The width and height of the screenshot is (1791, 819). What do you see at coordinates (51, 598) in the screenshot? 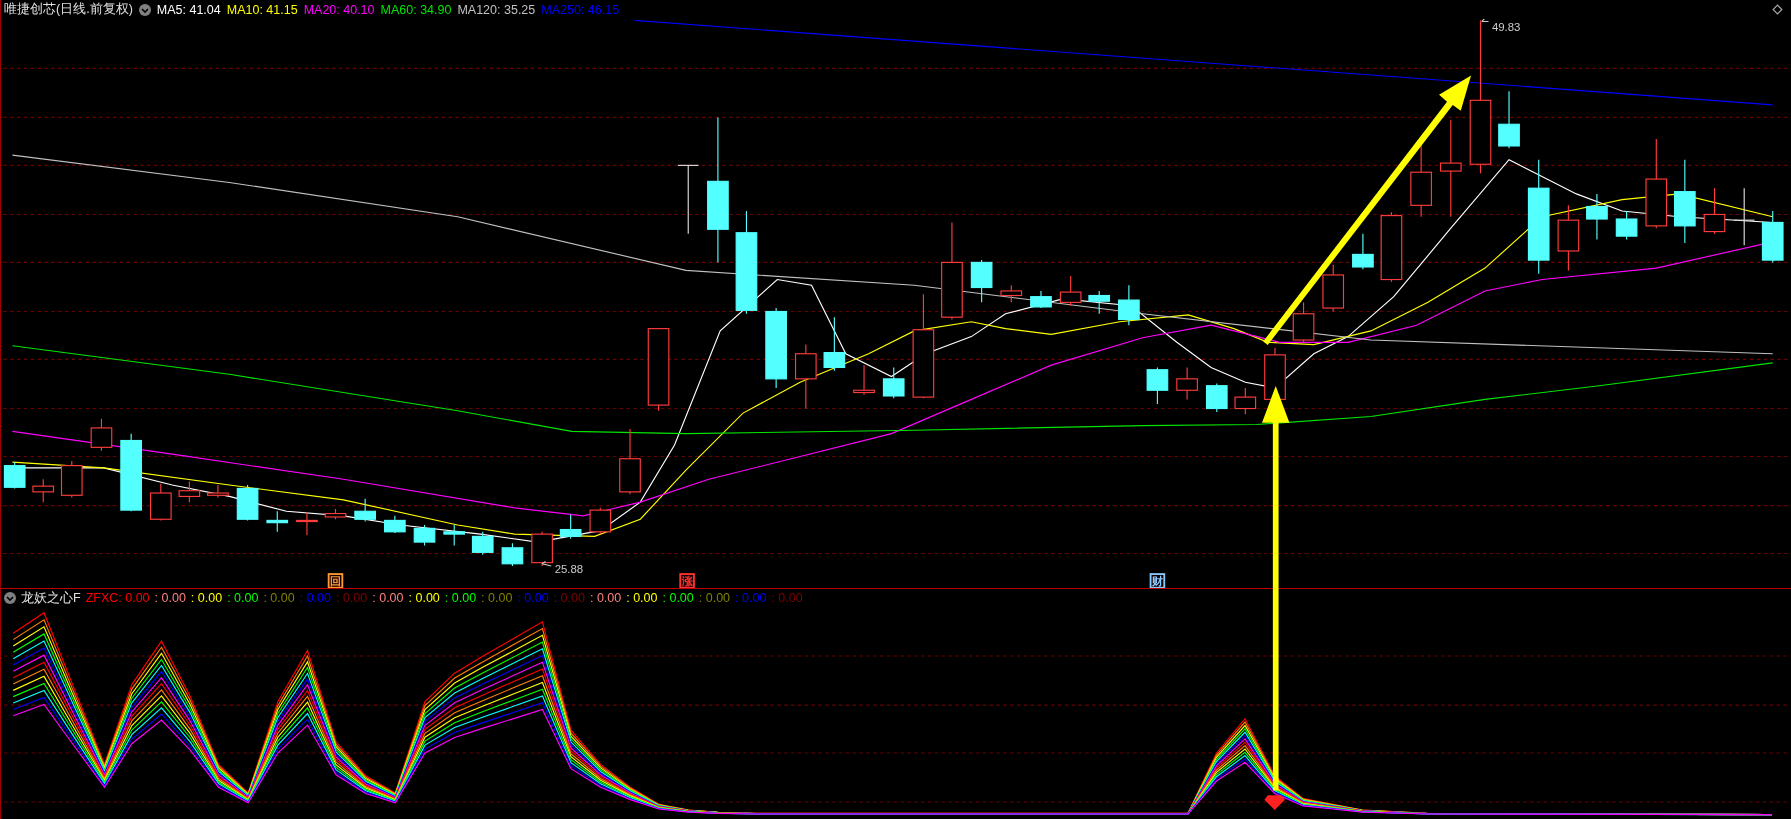
I see `indicator-name: 龙妖之心F` at bounding box center [51, 598].